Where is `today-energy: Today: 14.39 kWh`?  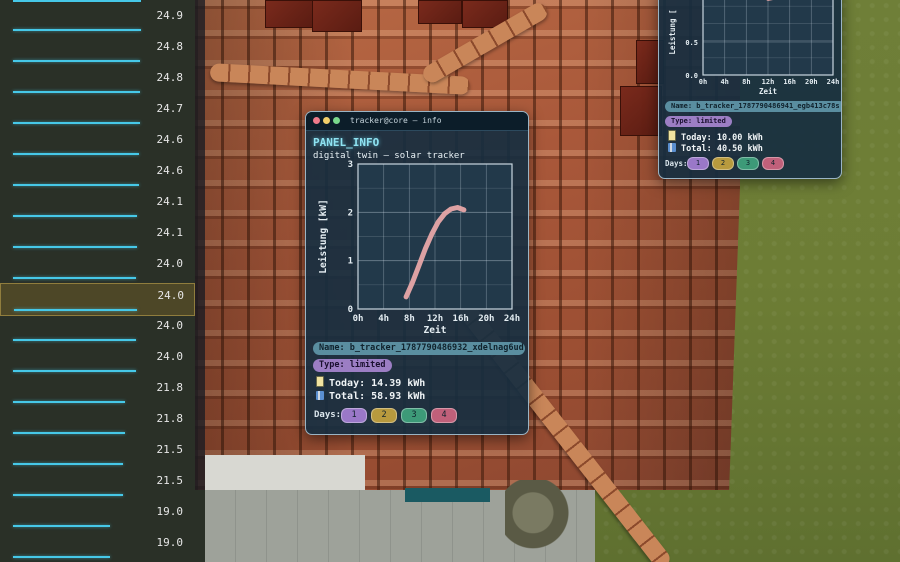
today-energy: Today: 14.39 kWh is located at coordinates (370, 382).